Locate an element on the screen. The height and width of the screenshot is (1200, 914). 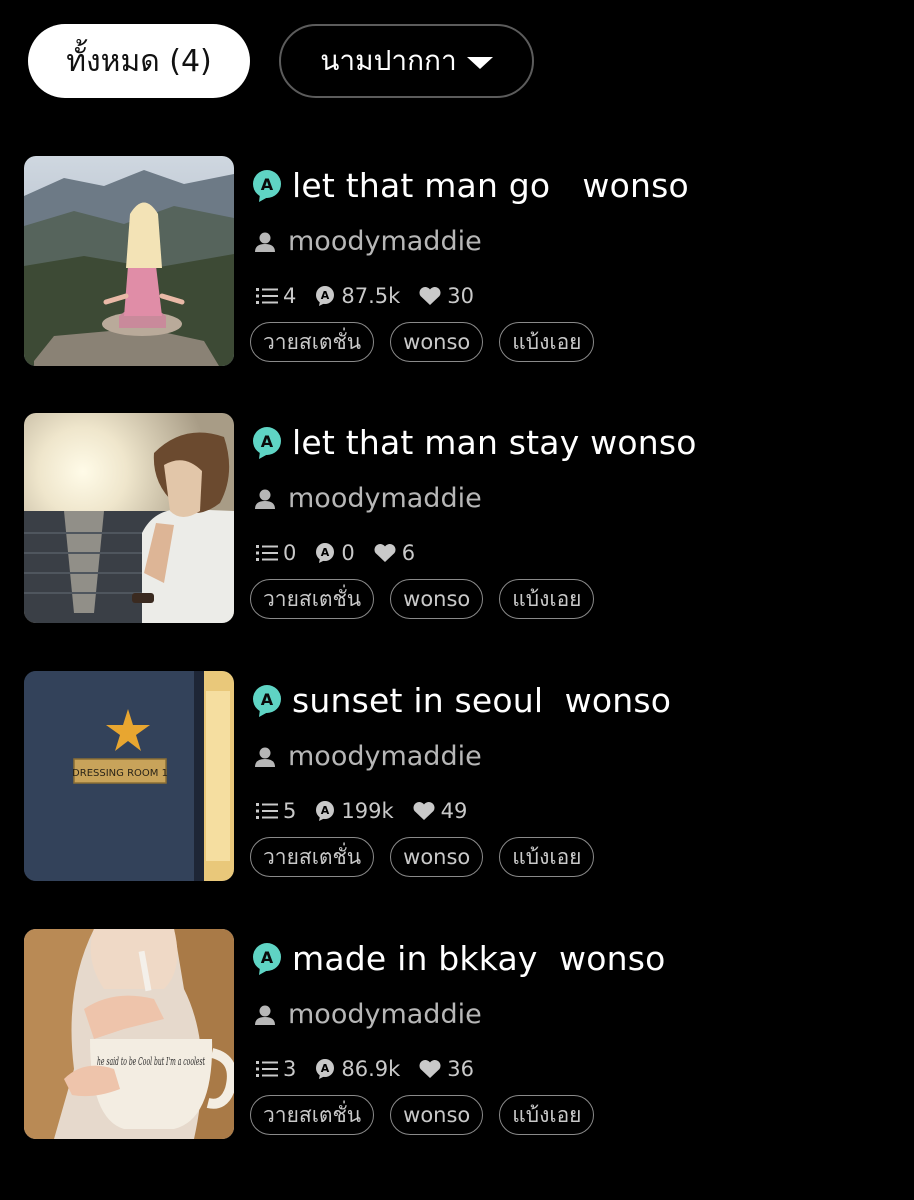
filter-all-chip: ทั้งหมด (4) is located at coordinates (139, 61).